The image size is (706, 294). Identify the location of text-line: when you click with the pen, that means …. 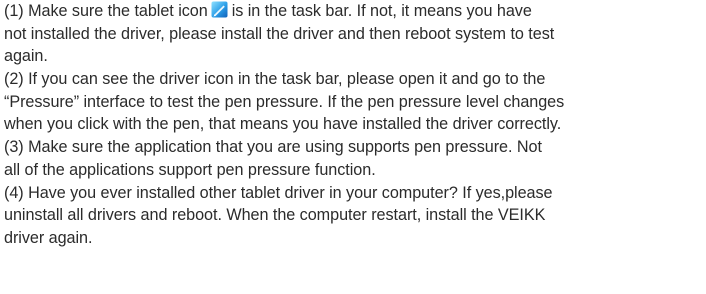
(283, 124).